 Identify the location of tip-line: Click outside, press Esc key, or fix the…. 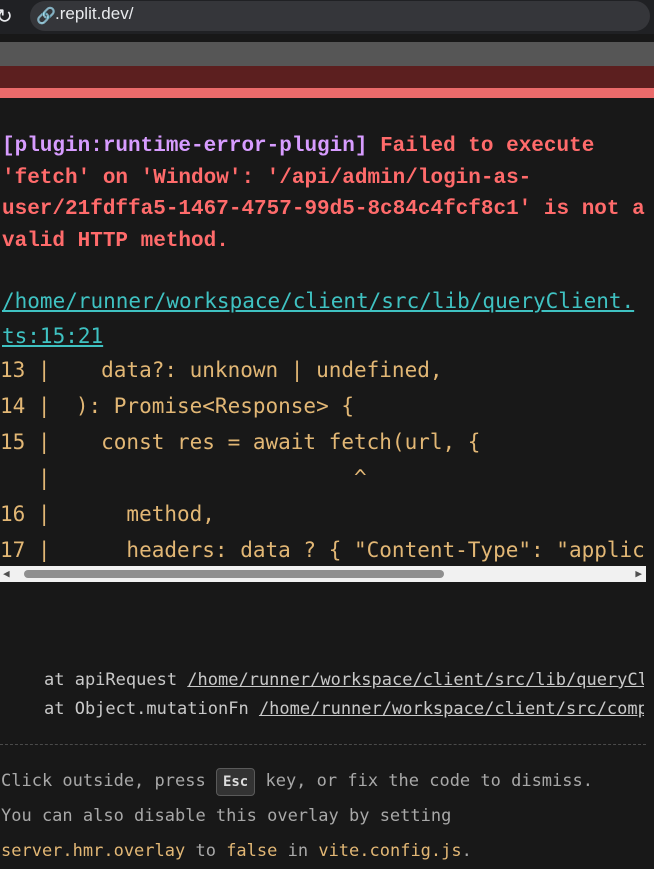
(326, 781).